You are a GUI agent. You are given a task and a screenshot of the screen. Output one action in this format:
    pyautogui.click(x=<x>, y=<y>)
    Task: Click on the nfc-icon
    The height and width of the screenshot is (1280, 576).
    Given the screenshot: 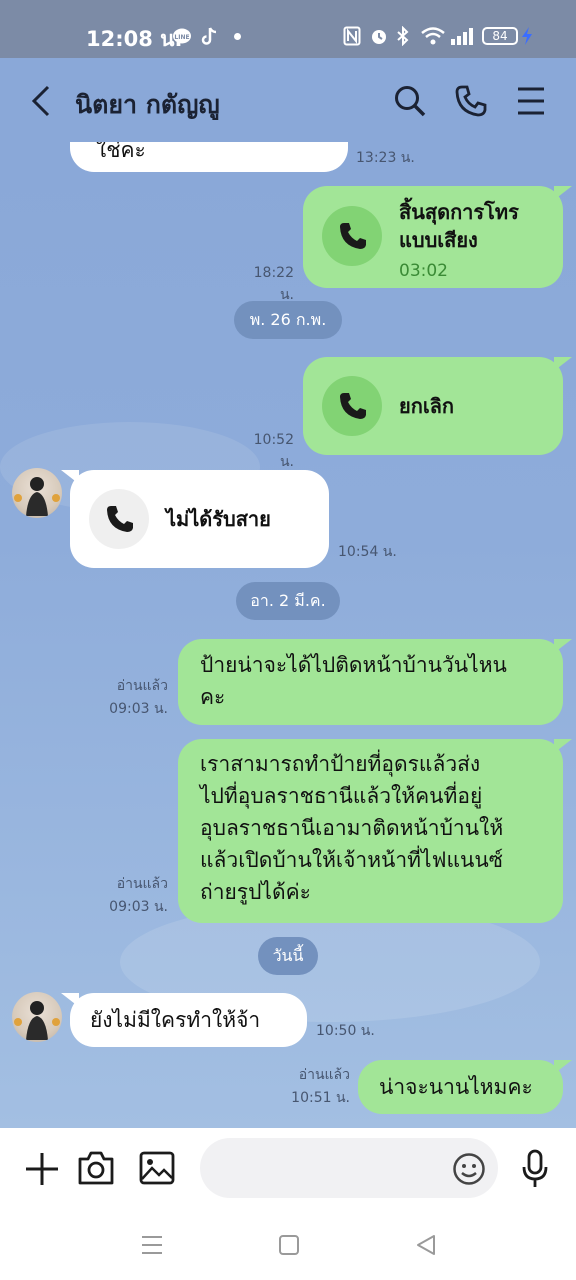 What is the action you would take?
    pyautogui.click(x=352, y=36)
    